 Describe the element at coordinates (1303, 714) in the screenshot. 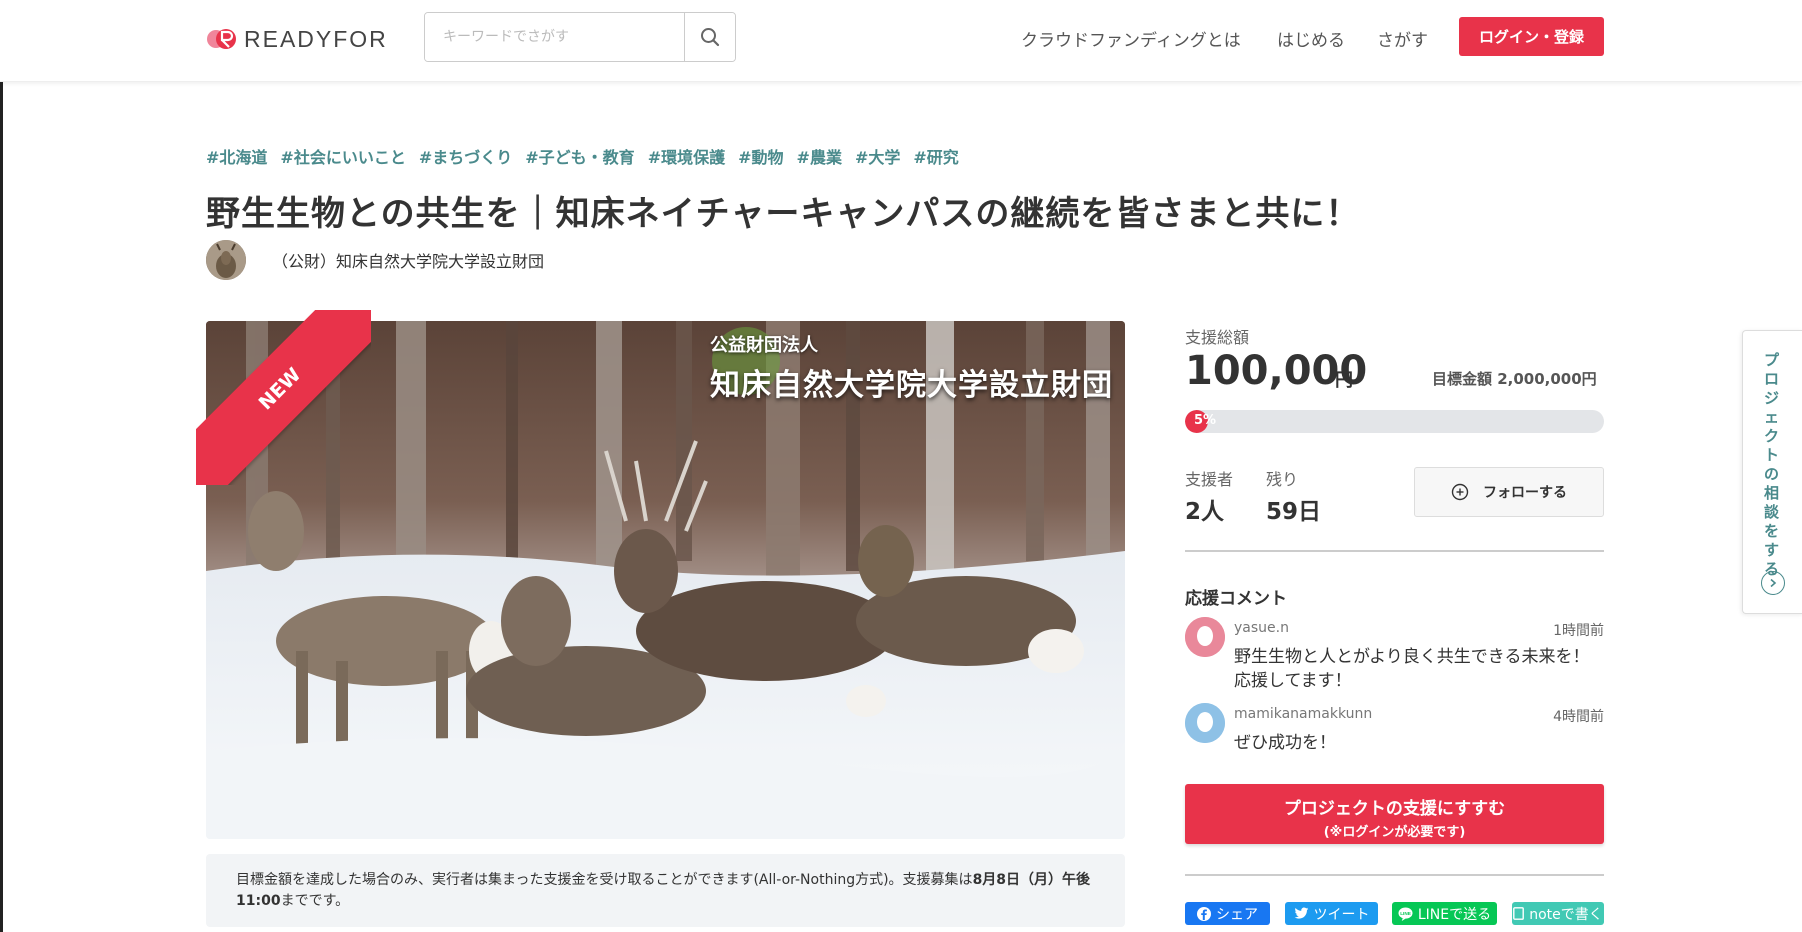

I see `comment-user: mamikanamakkunn` at that location.